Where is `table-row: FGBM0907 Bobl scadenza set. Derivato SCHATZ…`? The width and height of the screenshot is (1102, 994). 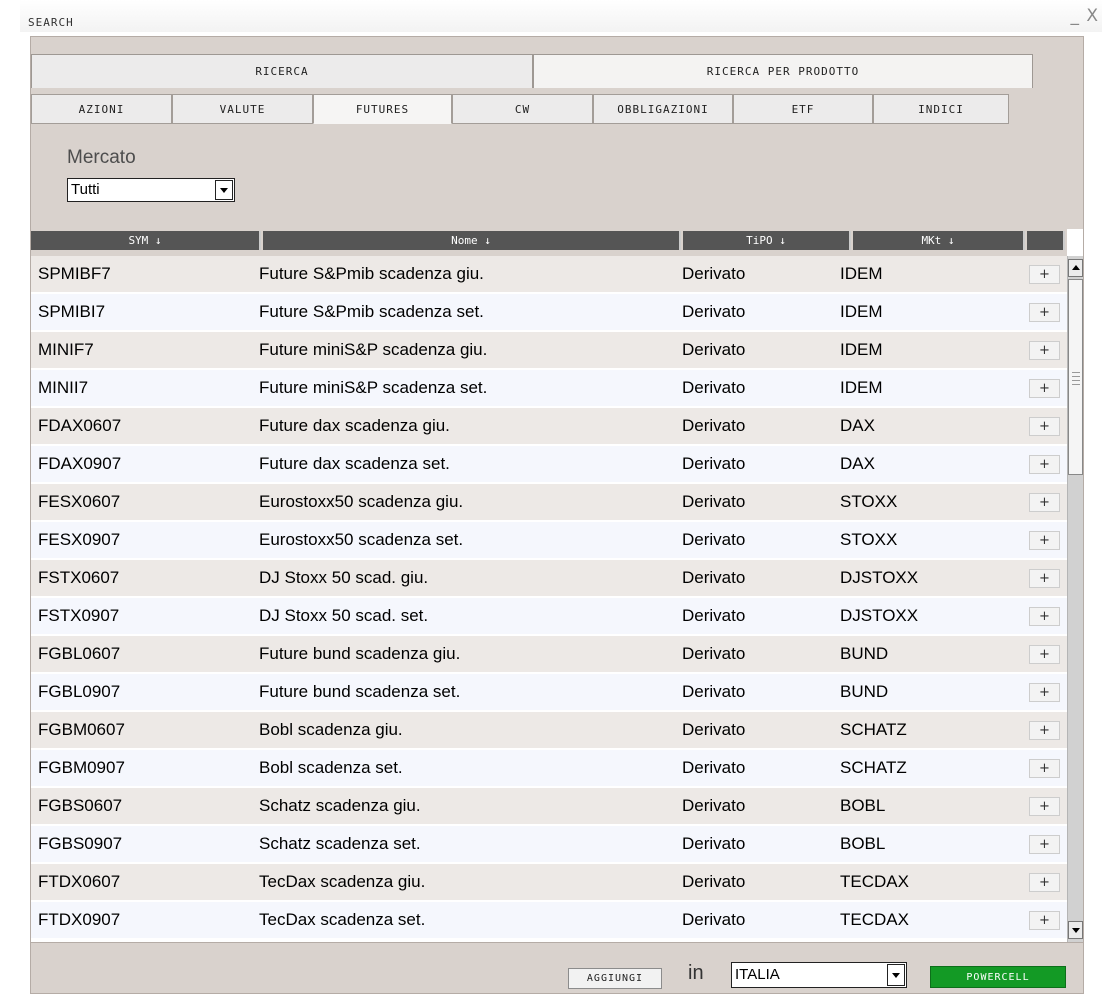 table-row: FGBM0907 Bobl scadenza set. Derivato SCHATZ… is located at coordinates (549, 768).